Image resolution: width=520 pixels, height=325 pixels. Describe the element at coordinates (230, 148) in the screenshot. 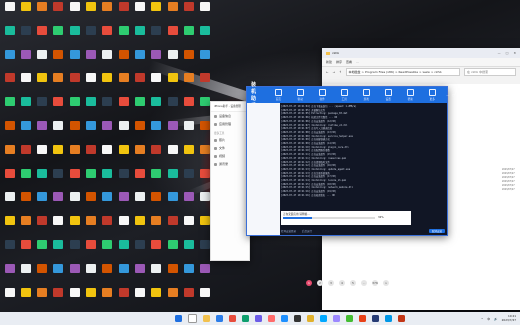

I see `sidebar-item-files: 文件` at that location.